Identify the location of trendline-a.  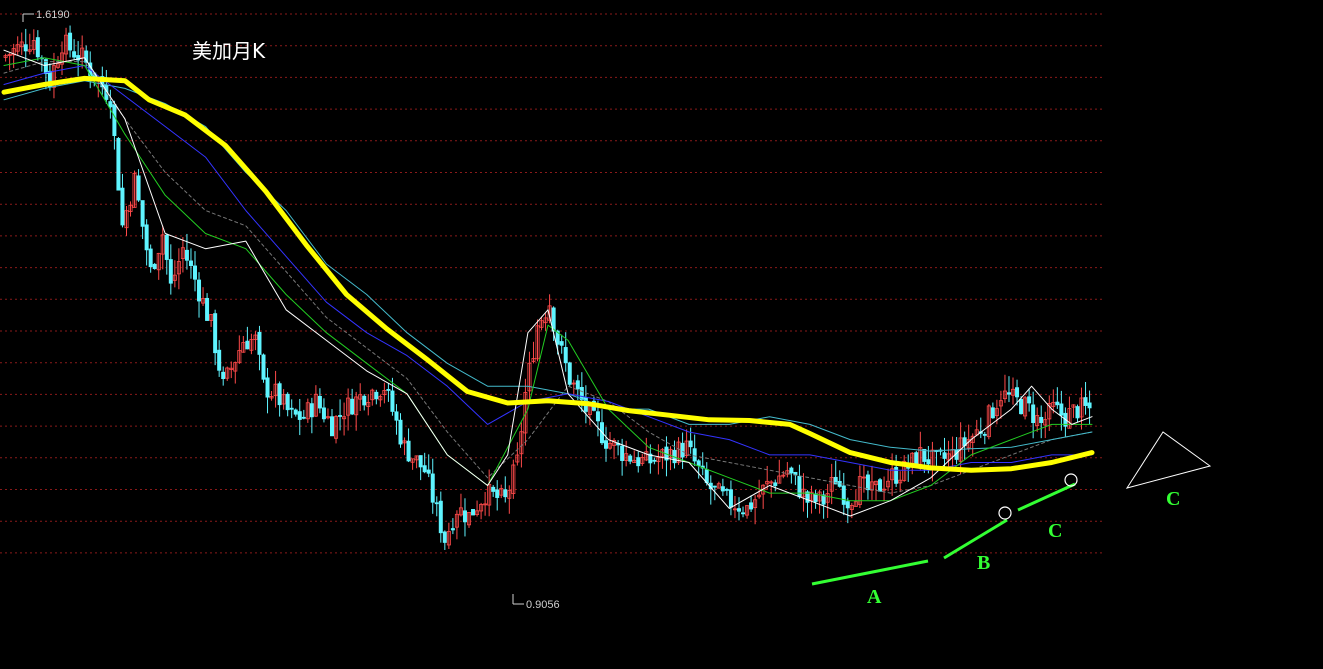
(870, 572).